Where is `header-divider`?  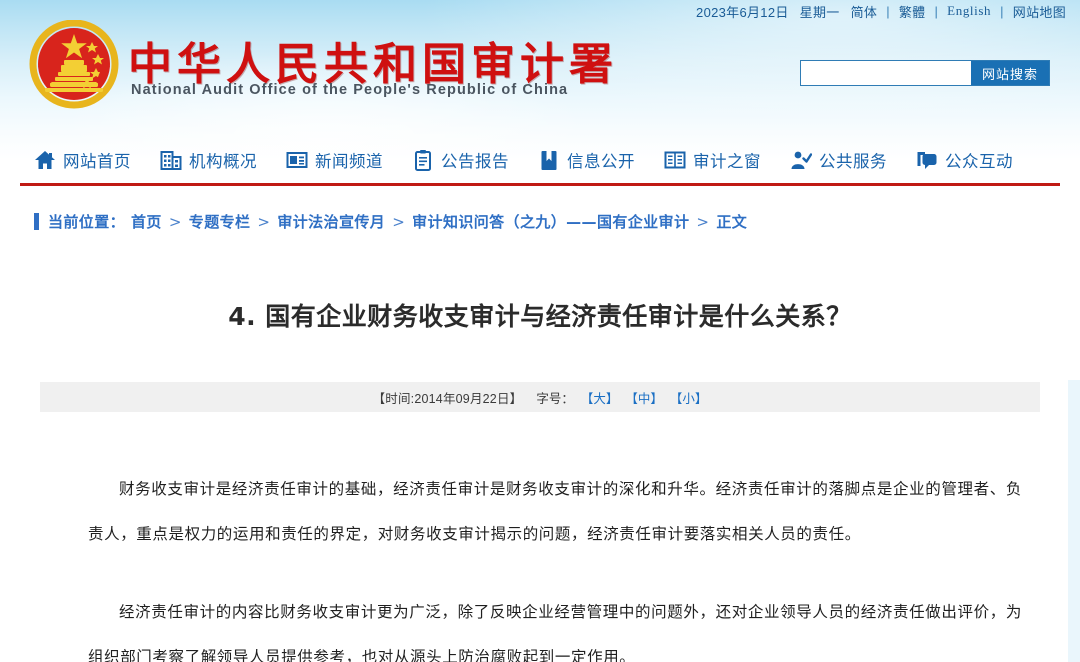
header-divider is located at coordinates (540, 184).